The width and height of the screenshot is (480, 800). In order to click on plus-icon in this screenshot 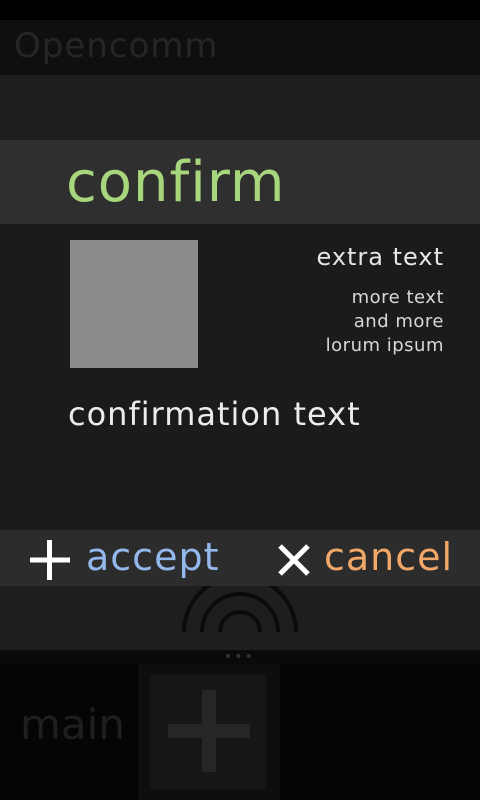, I will do `click(50, 560)`.